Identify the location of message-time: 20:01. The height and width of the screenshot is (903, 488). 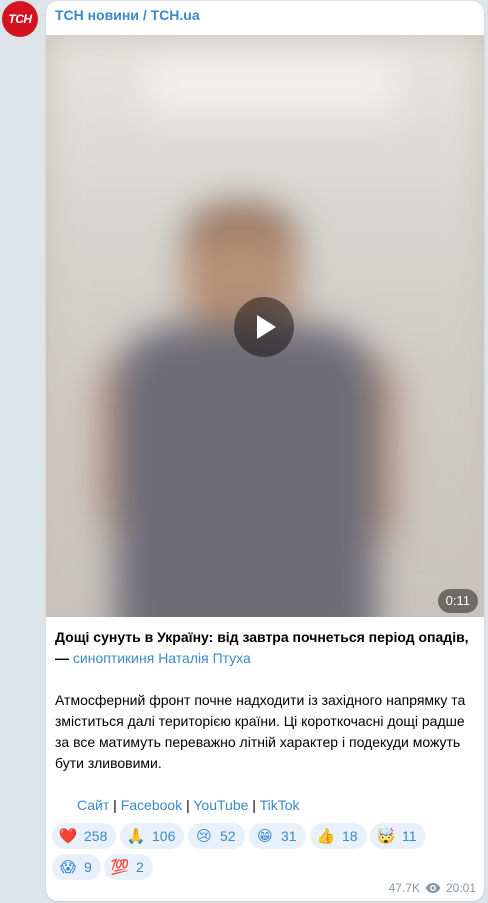
(460, 888).